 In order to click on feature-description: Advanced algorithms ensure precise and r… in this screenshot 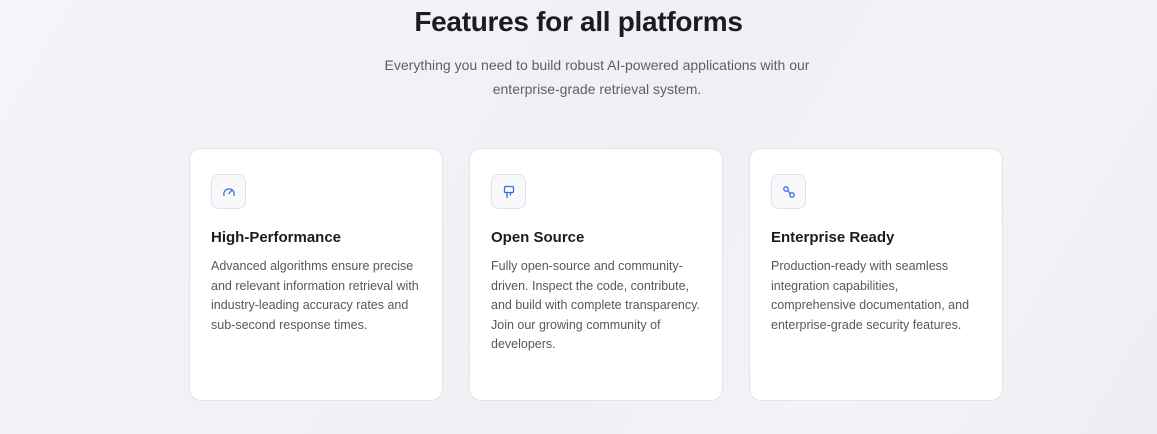, I will do `click(315, 295)`.